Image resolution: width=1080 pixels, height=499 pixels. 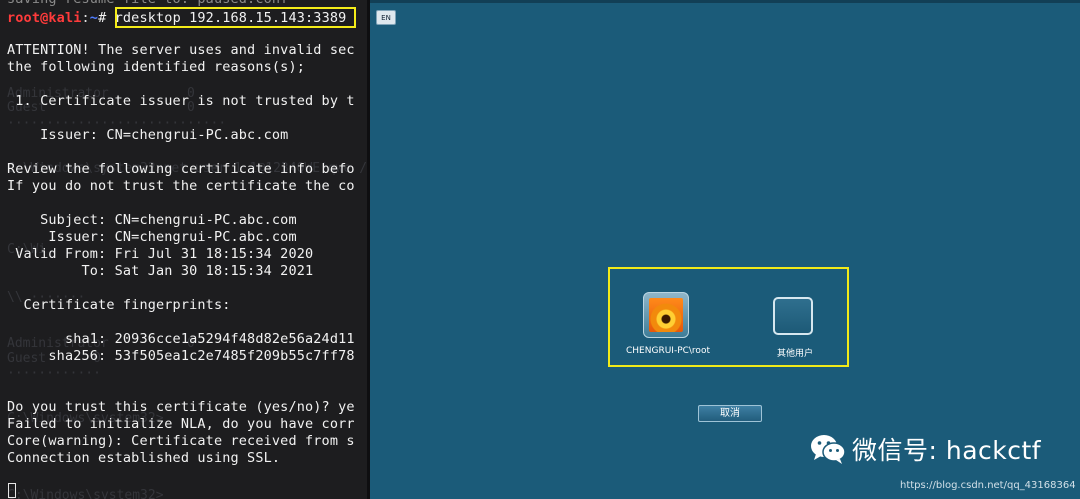 I want to click on terminal-line: Certificate fingerprints:, so click(x=119, y=305).